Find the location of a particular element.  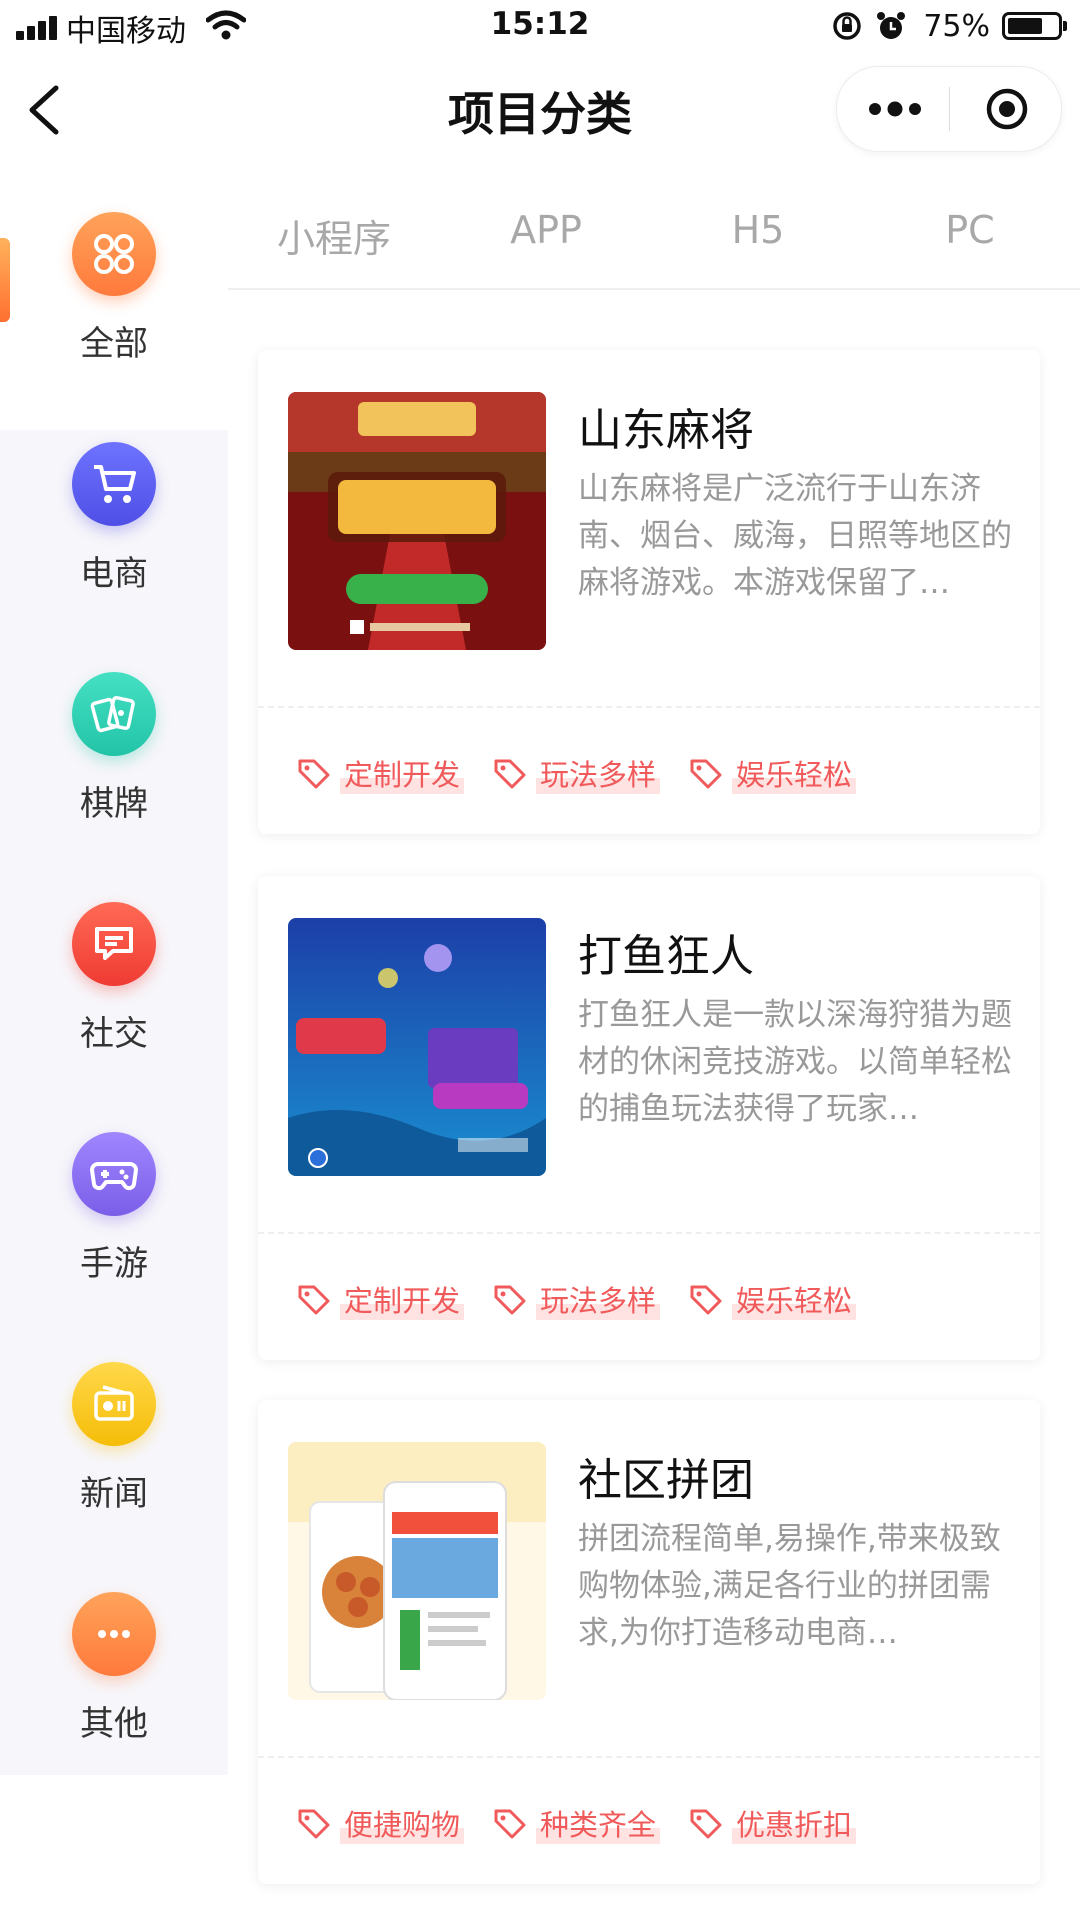

feature-tag: 种类齐全 is located at coordinates (576, 1823).